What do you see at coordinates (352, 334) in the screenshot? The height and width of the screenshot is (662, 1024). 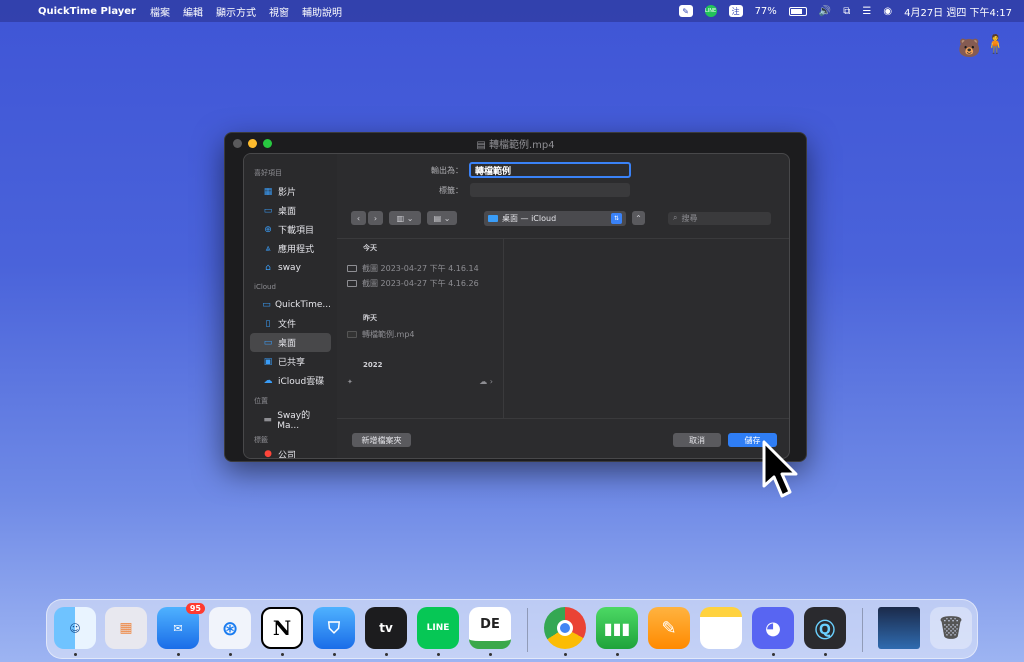 I see `video-file-icon` at bounding box center [352, 334].